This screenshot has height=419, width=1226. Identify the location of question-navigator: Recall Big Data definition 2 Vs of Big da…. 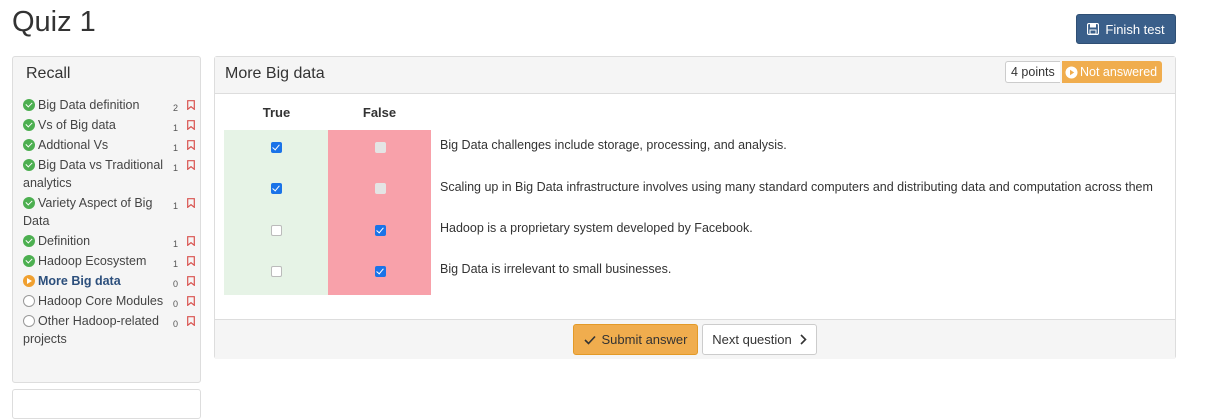
(106, 219).